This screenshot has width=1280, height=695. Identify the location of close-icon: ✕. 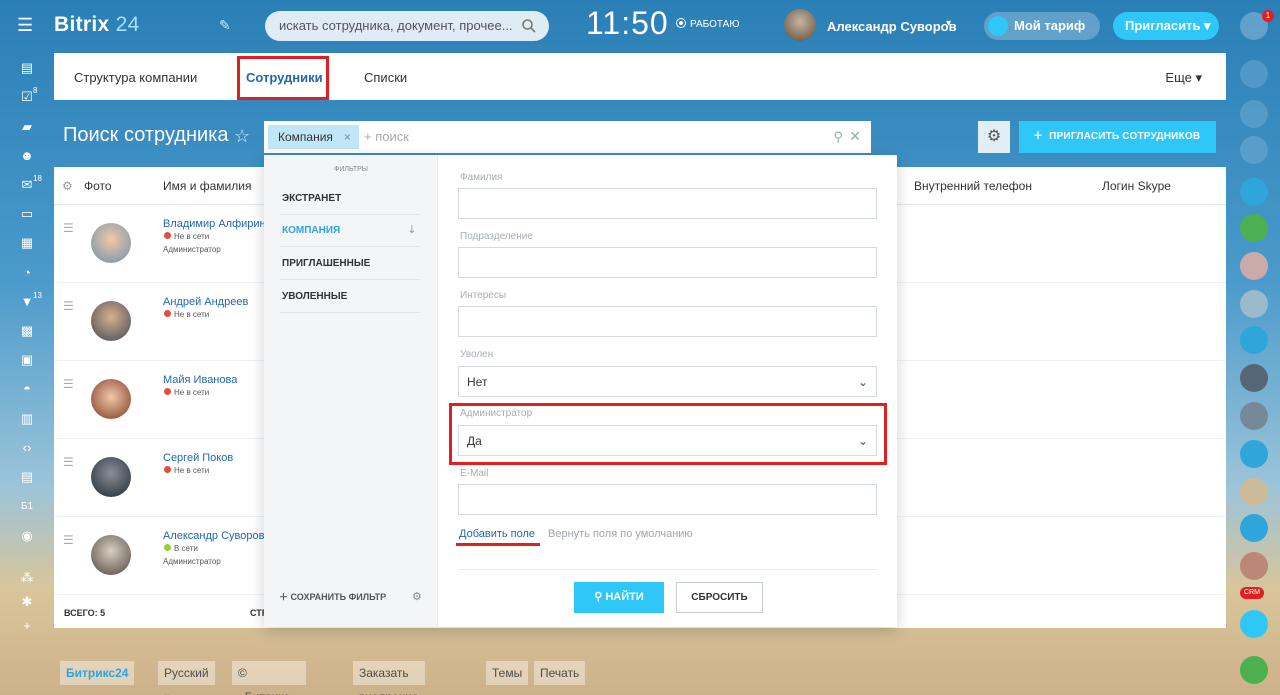
(855, 136).